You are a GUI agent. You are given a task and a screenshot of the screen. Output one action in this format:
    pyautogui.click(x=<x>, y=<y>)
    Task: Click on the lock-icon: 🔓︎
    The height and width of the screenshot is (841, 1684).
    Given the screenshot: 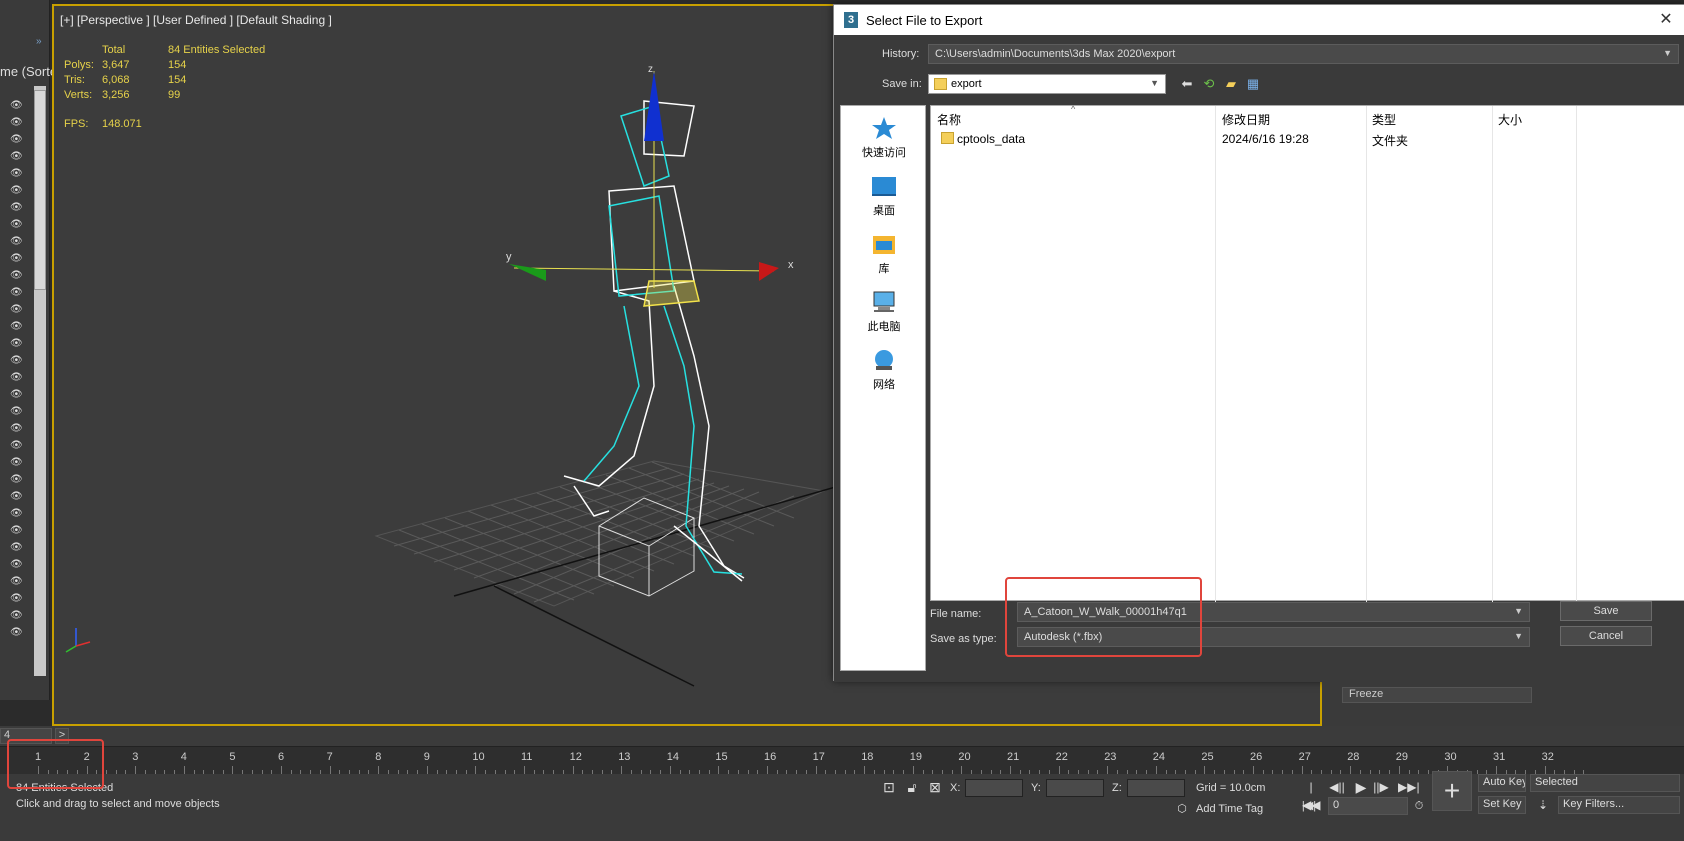 What is the action you would take?
    pyautogui.click(x=912, y=787)
    